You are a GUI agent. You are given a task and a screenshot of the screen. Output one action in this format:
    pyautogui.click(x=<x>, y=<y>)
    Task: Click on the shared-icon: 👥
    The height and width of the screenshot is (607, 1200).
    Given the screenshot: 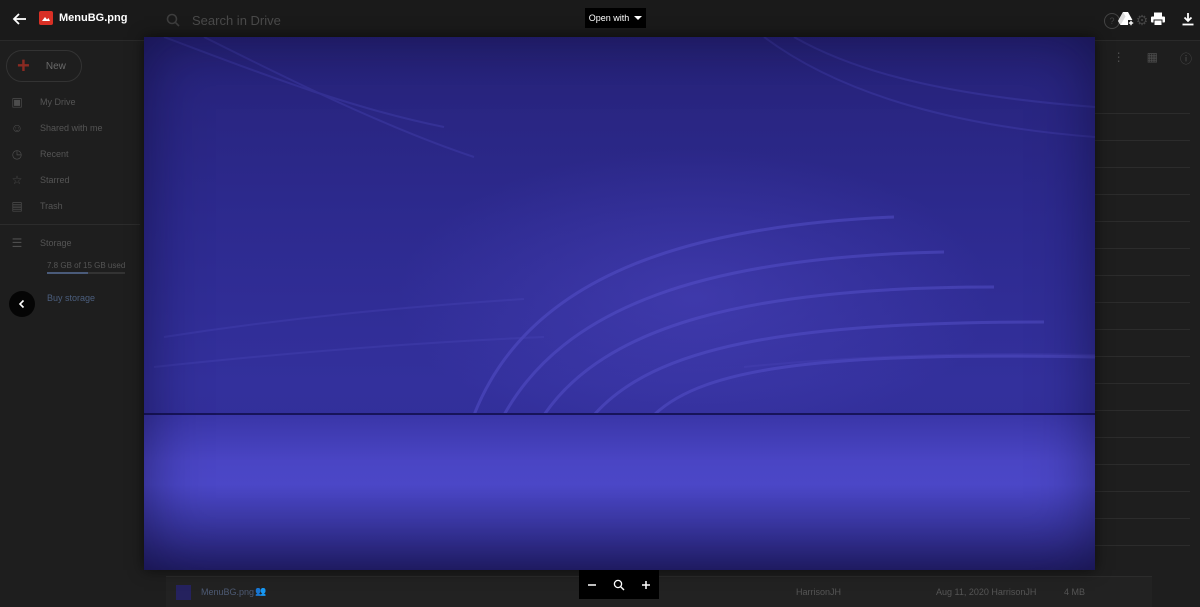 What is the action you would take?
    pyautogui.click(x=261, y=591)
    